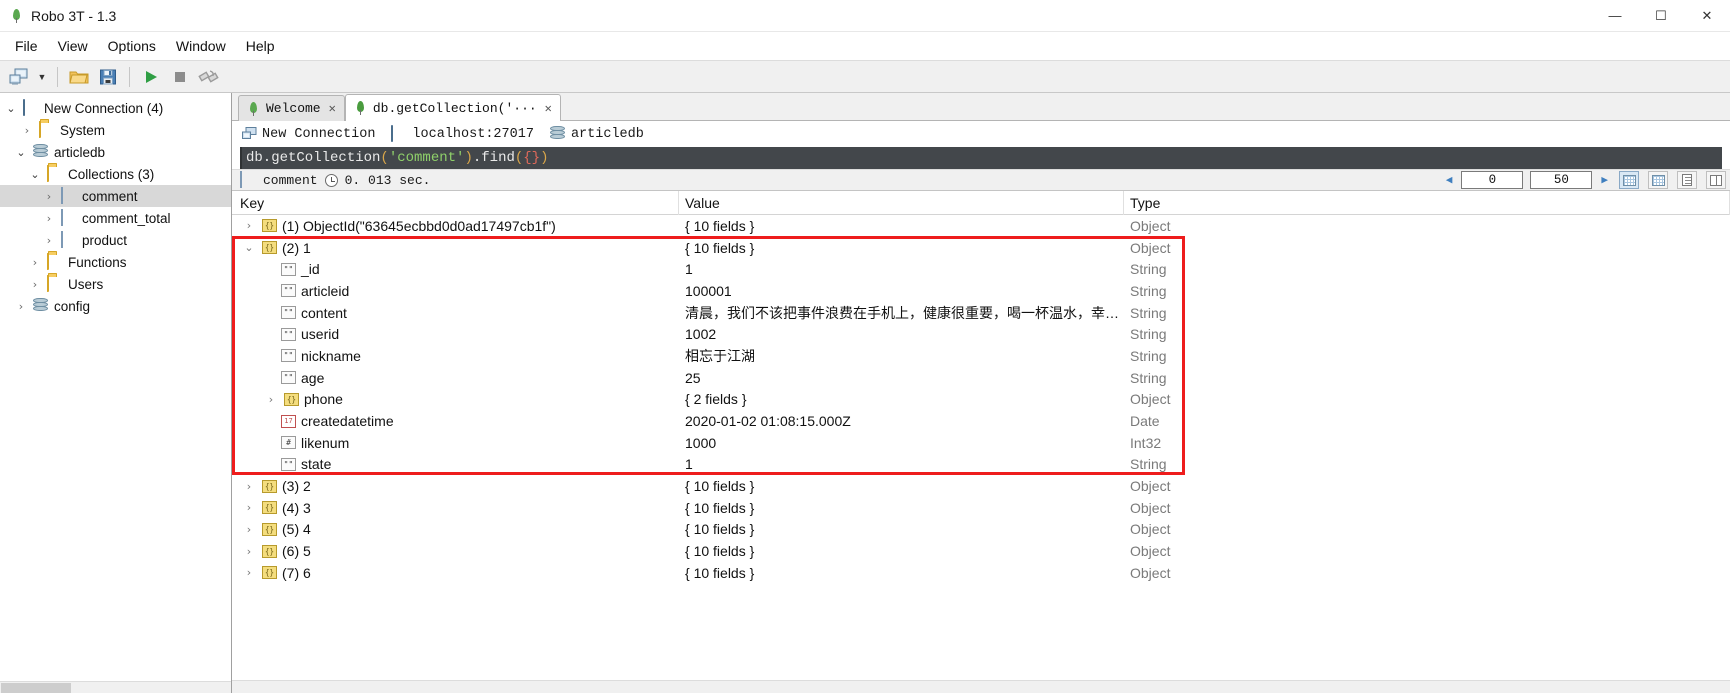 The height and width of the screenshot is (693, 1730). I want to click on column-header-value: Value, so click(901, 203).